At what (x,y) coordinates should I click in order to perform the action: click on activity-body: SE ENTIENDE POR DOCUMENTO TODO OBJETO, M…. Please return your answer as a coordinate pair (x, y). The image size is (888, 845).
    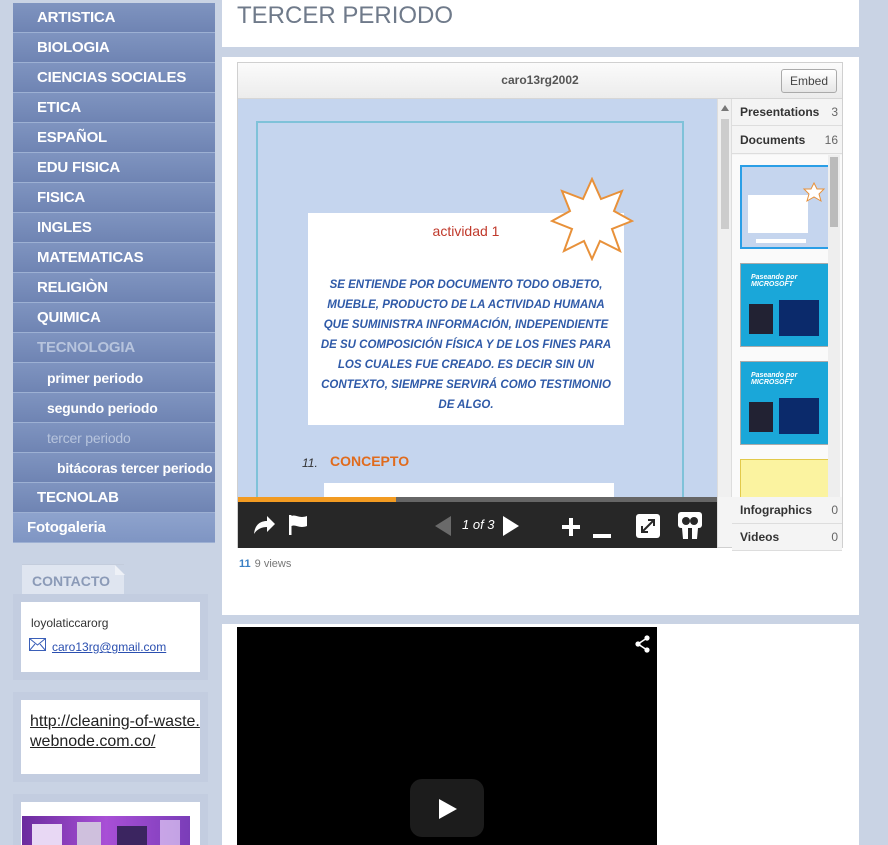
    Looking at the image, I should click on (466, 345).